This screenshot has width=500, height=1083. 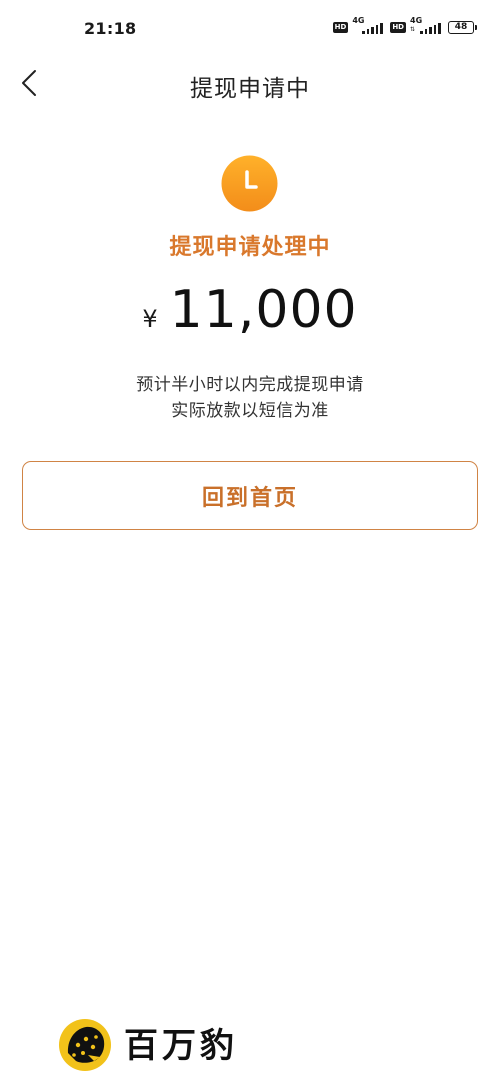 I want to click on battery-icon: 48, so click(x=462, y=27).